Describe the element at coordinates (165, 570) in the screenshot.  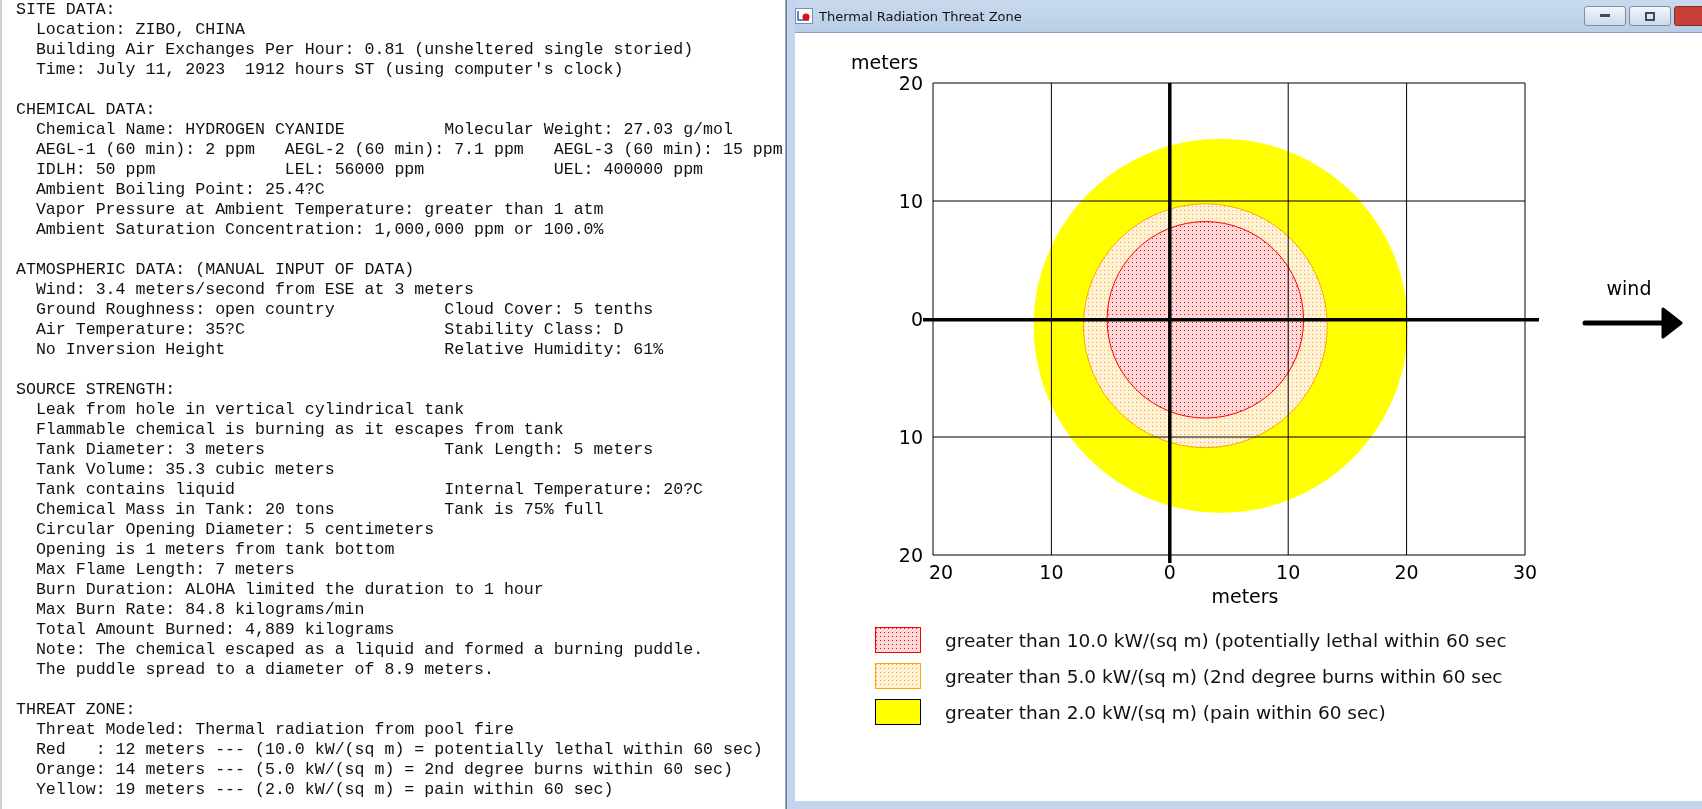
I see `report-text: Max Flame Length: 7 meters` at that location.